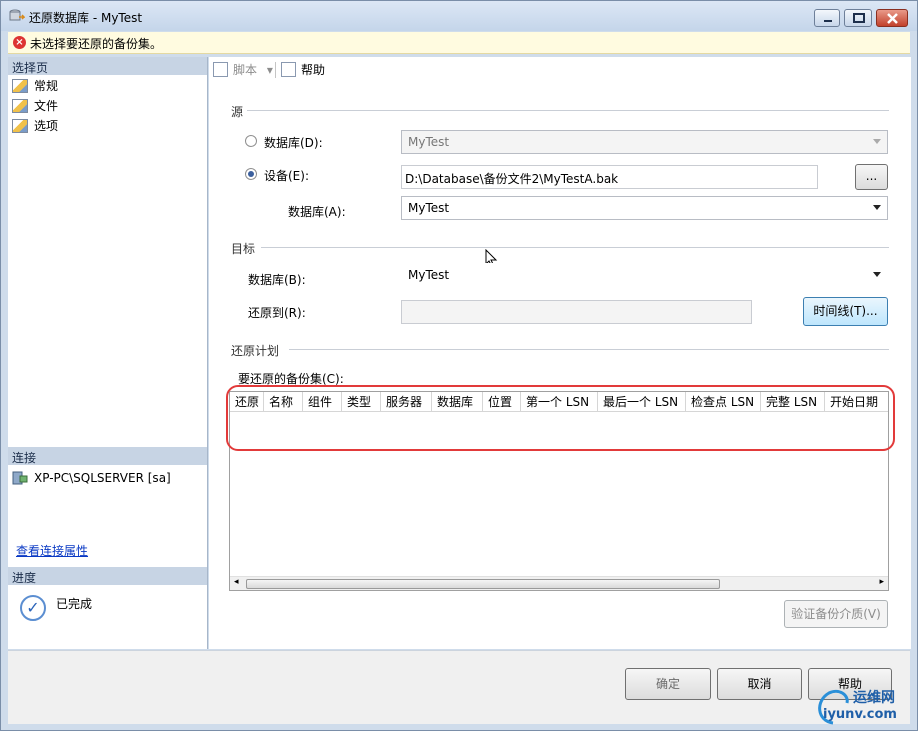 The width and height of the screenshot is (918, 731). I want to click on verify-backup-media-button: 验证备份介质(V), so click(836, 614).